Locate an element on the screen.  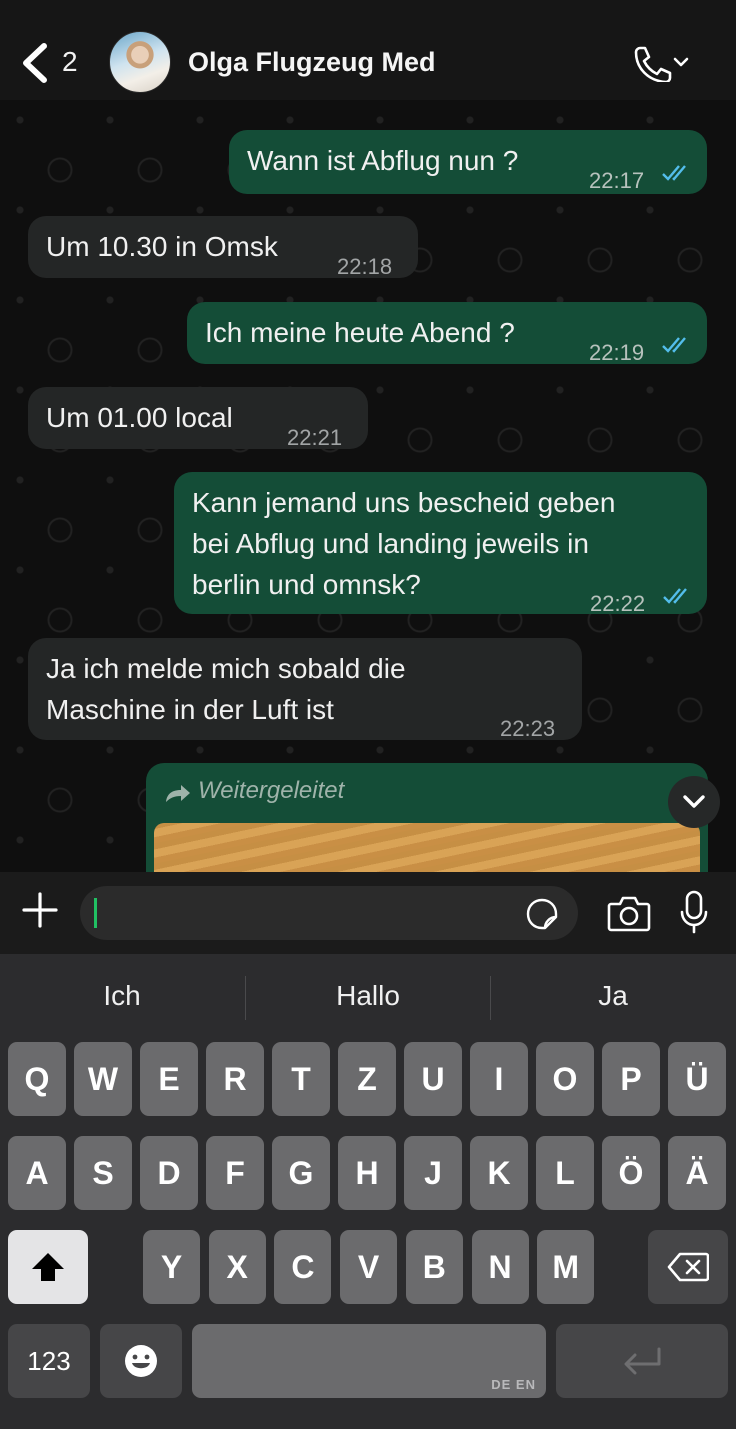
key-a: A is located at coordinates (37, 1173).